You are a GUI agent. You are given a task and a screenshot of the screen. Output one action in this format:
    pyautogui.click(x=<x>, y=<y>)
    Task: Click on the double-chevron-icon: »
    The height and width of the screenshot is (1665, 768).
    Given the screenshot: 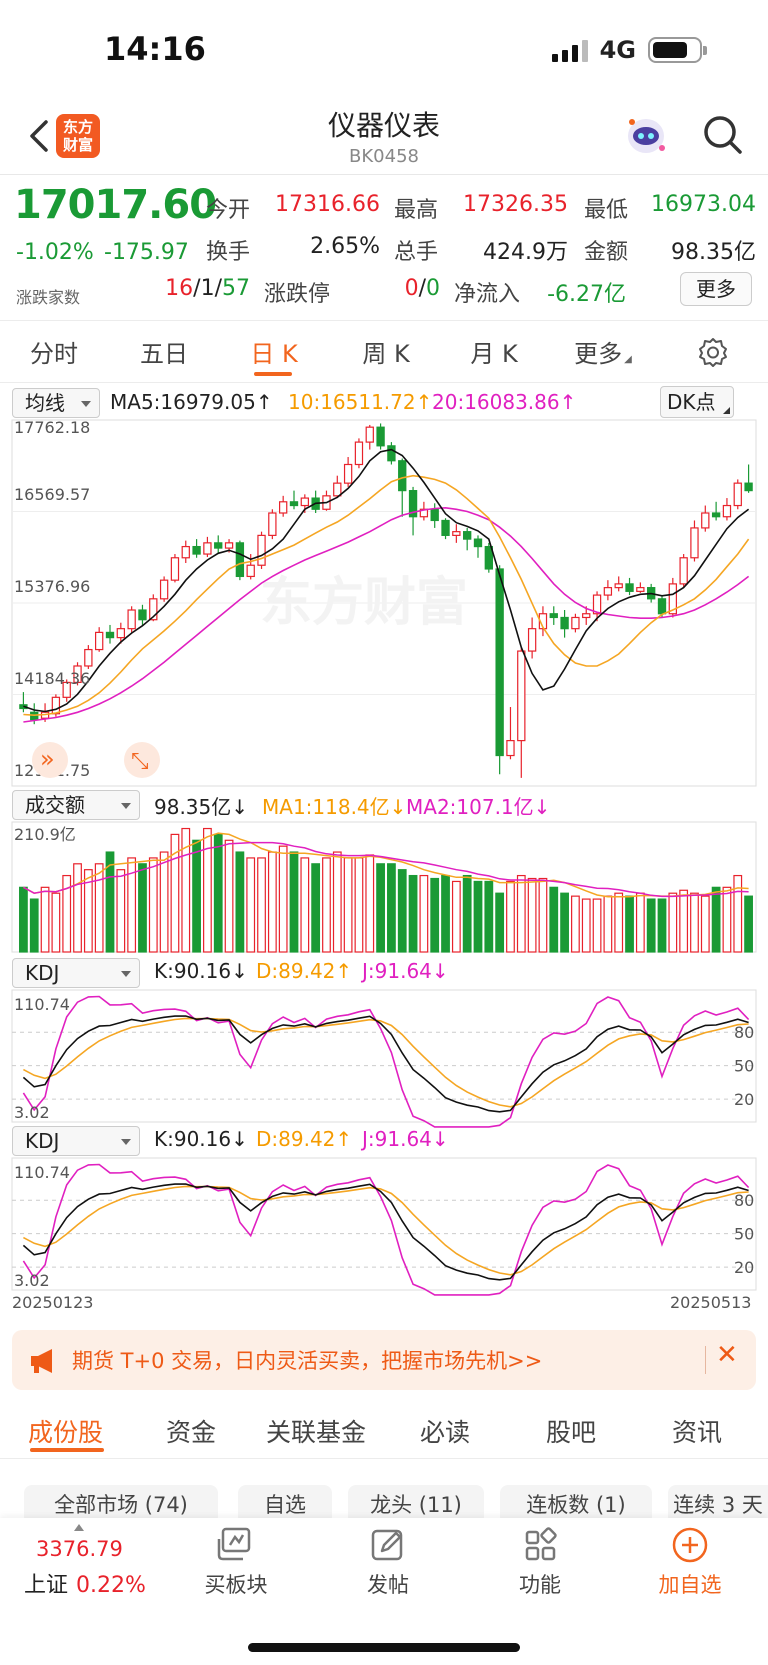 What is the action you would take?
    pyautogui.click(x=47, y=759)
    